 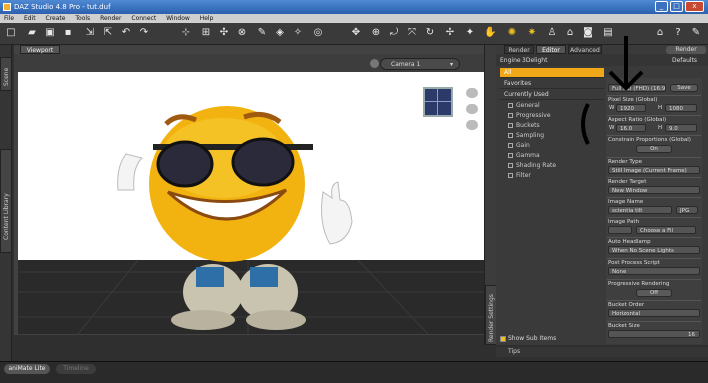 I want to click on export-icon: ⇱, so click(x=108, y=33).